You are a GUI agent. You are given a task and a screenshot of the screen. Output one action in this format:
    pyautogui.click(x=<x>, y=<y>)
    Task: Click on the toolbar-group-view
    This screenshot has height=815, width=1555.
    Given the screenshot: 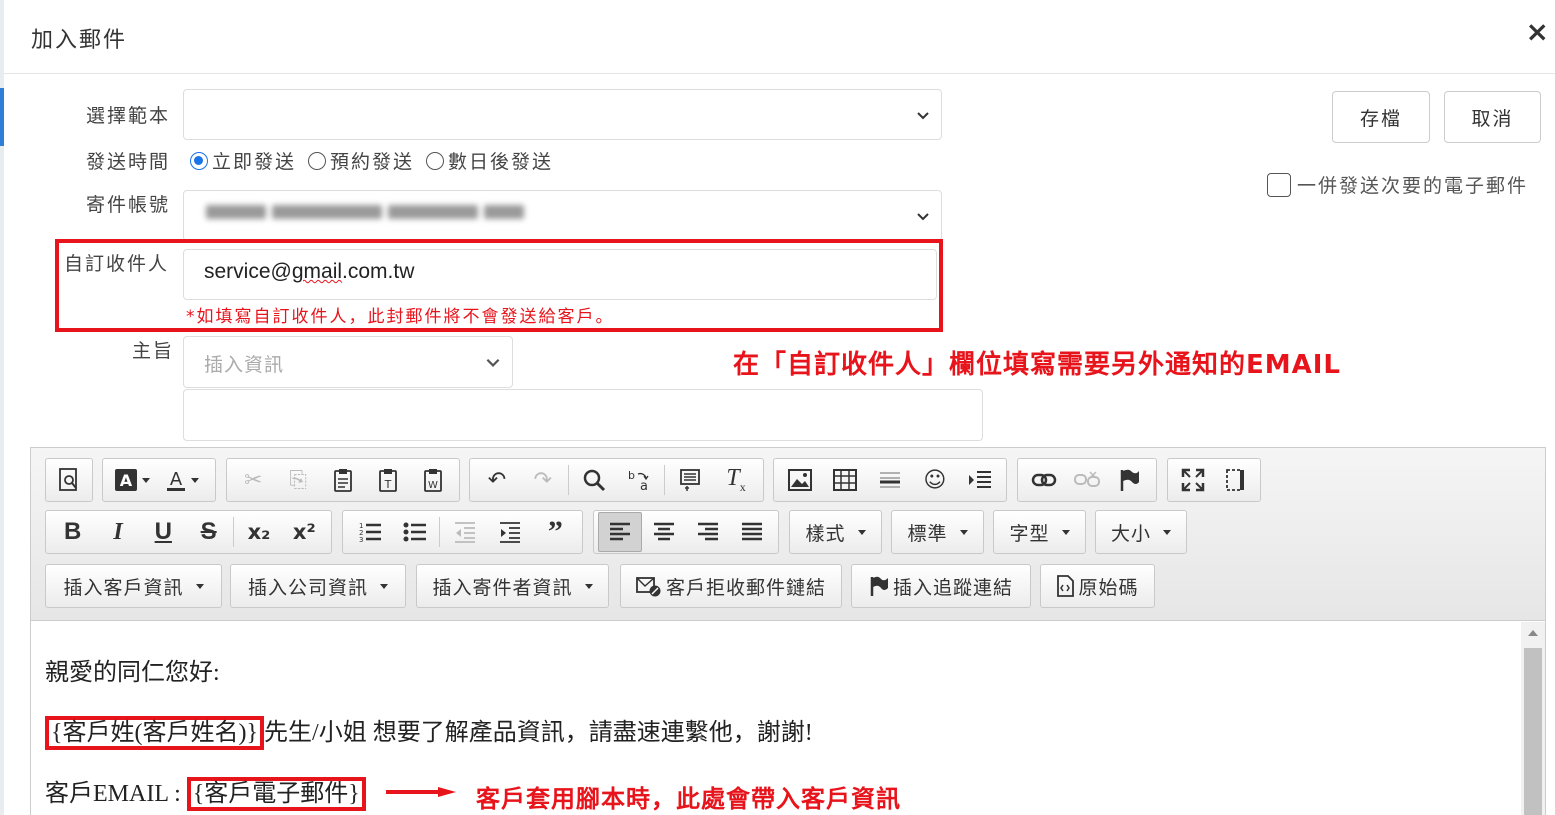 What is the action you would take?
    pyautogui.click(x=1214, y=480)
    